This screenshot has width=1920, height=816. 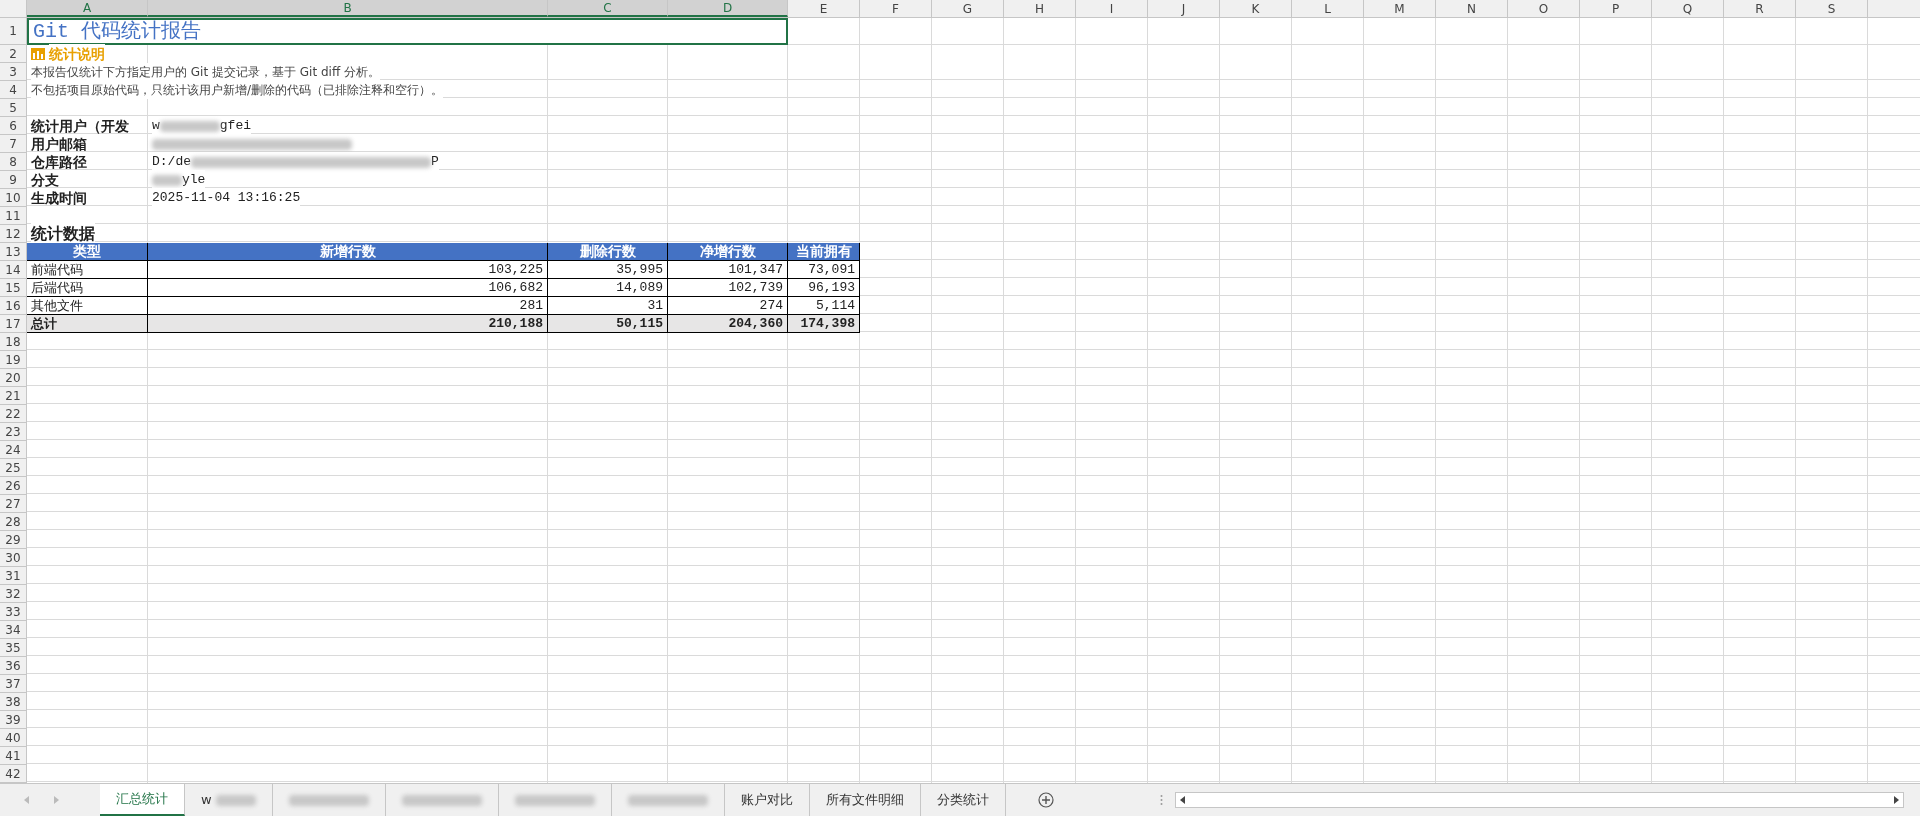 What do you see at coordinates (59, 162) in the screenshot?
I see `field-label: 仓库路径` at bounding box center [59, 162].